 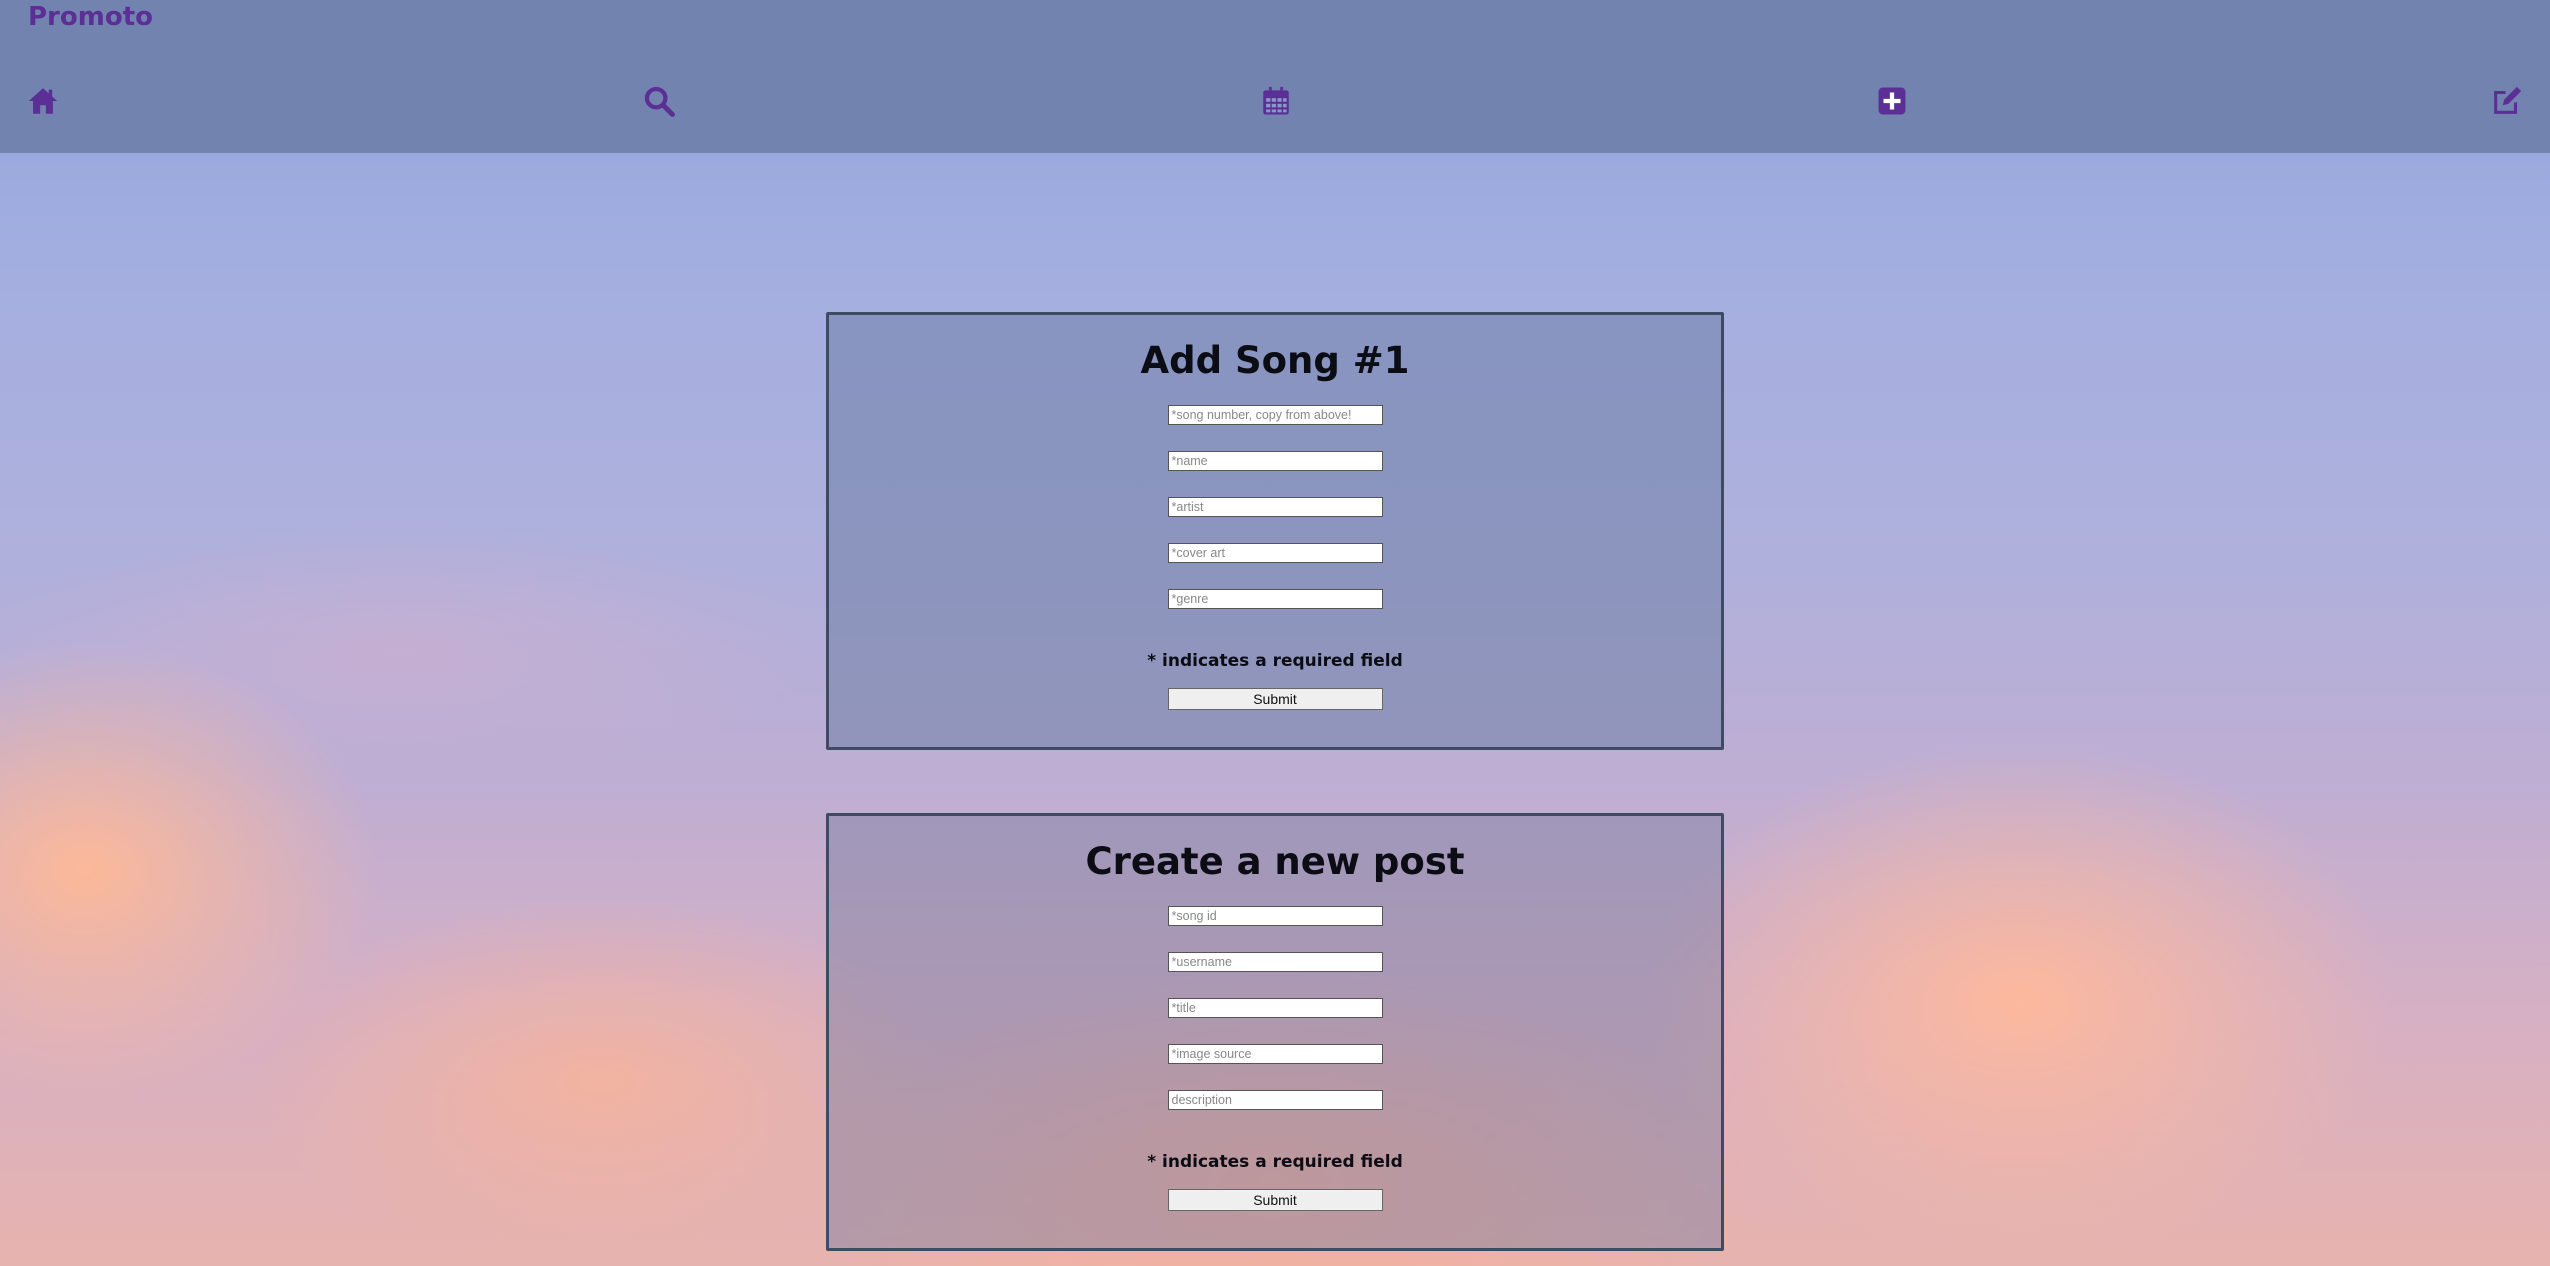 I want to click on username-input, so click(x=1275, y=962).